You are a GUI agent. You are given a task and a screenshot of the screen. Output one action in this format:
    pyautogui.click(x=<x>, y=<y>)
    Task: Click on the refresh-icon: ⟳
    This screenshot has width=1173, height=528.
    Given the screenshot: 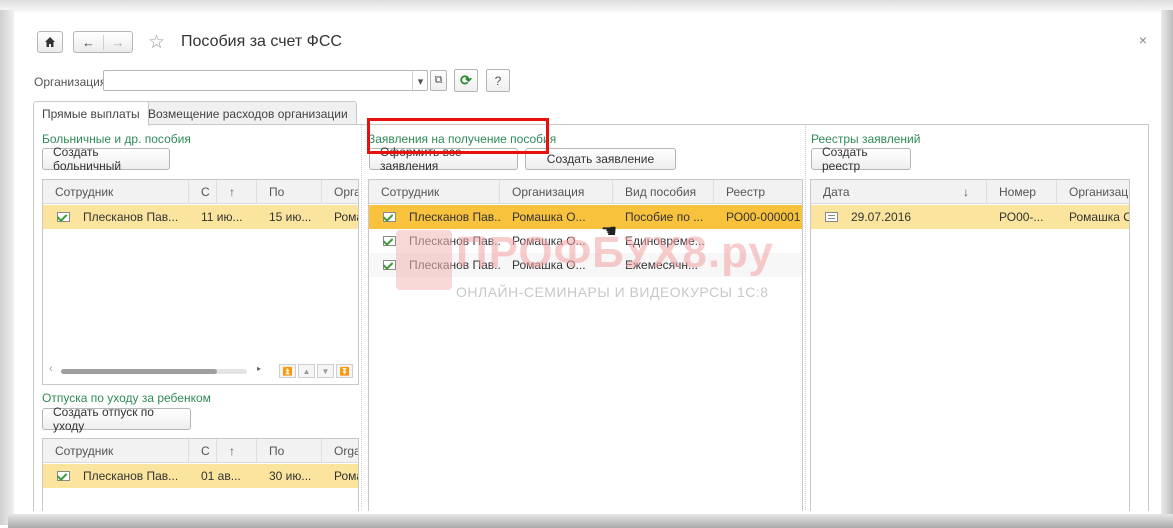 What is the action you would take?
    pyautogui.click(x=466, y=80)
    